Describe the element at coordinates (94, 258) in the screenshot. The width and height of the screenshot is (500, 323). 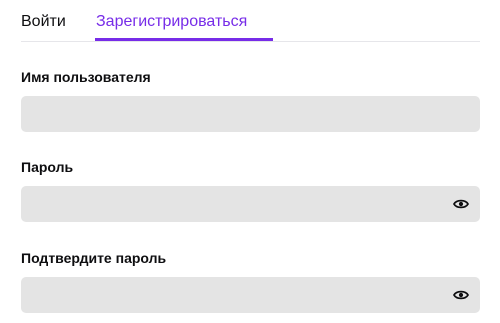
I see `confirm-password-label: Подтвердите пароль` at that location.